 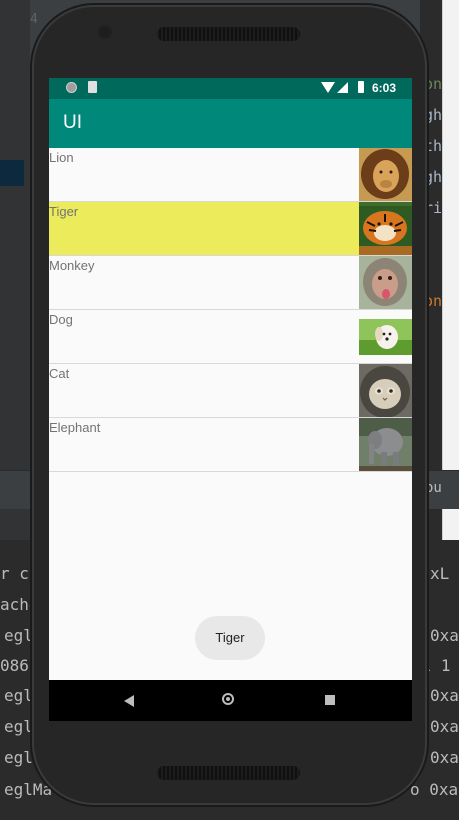 What do you see at coordinates (105, 32) in the screenshot?
I see `front-camera` at bounding box center [105, 32].